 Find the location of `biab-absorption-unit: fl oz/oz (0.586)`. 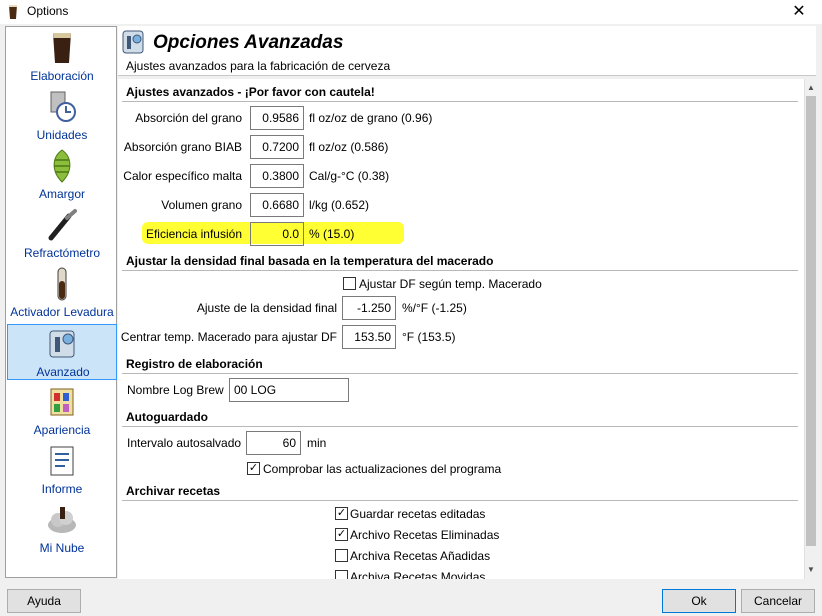

biab-absorption-unit: fl oz/oz (0.586) is located at coordinates (349, 147).